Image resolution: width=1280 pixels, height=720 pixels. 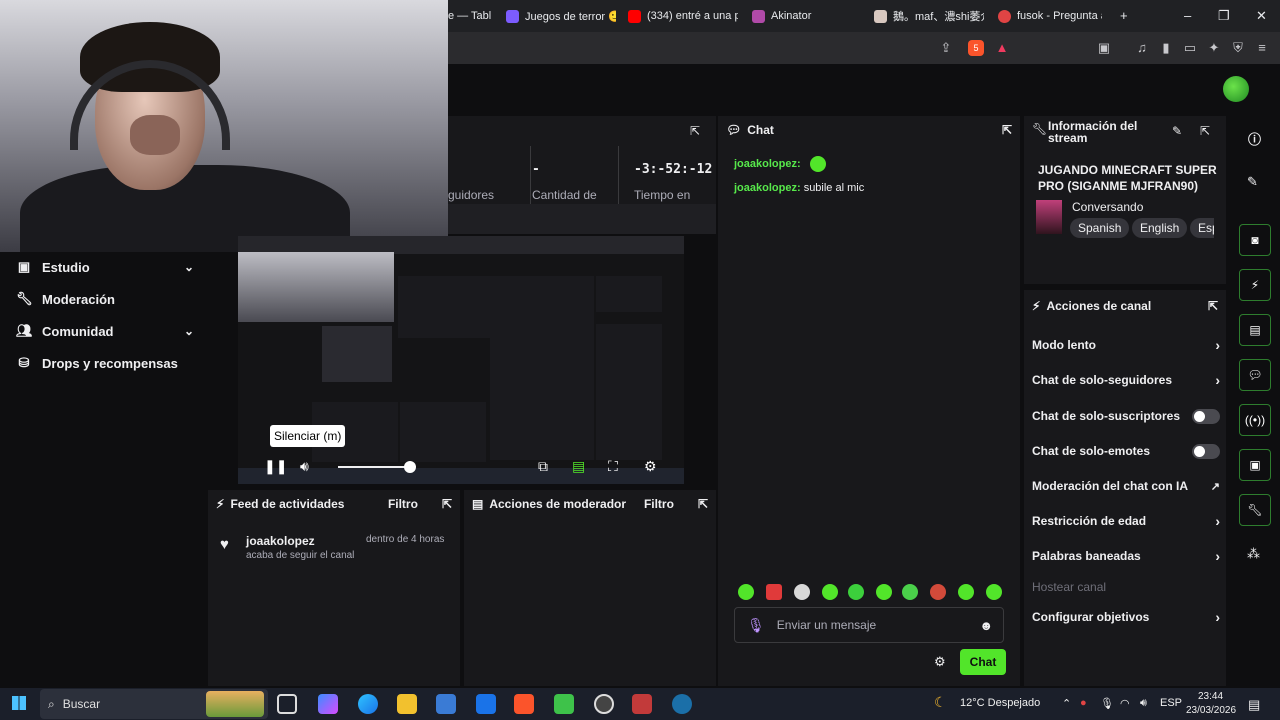 What do you see at coordinates (524, 704) in the screenshot?
I see `brave-icon` at bounding box center [524, 704].